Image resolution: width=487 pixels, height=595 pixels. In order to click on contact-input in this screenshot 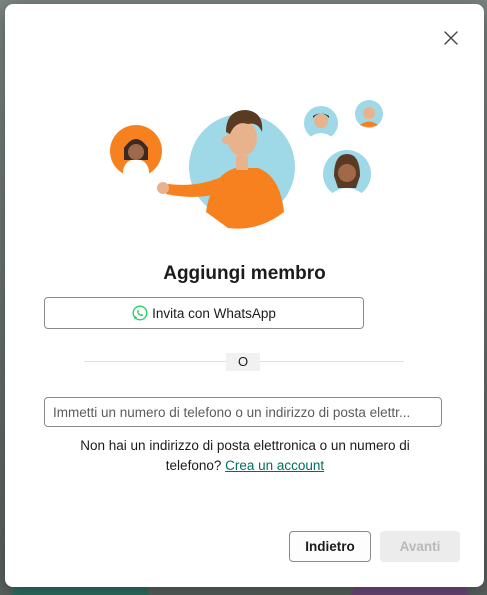, I will do `click(243, 412)`.